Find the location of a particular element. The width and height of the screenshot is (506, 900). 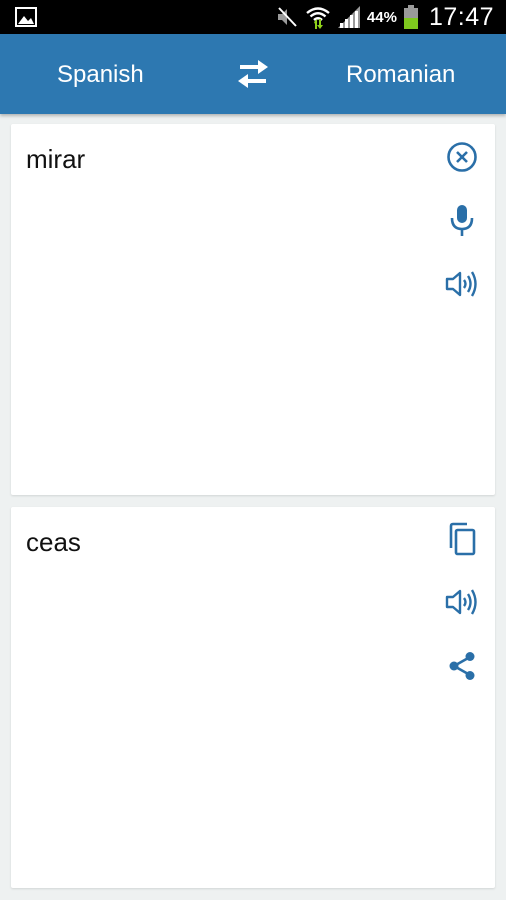

copy-button is located at coordinates (462, 539).